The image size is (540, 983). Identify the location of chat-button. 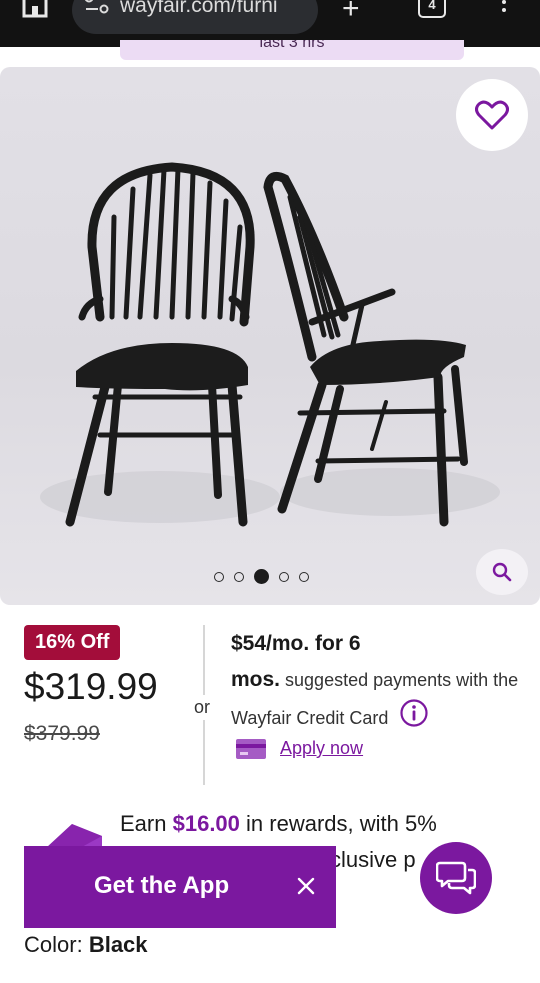
(456, 878).